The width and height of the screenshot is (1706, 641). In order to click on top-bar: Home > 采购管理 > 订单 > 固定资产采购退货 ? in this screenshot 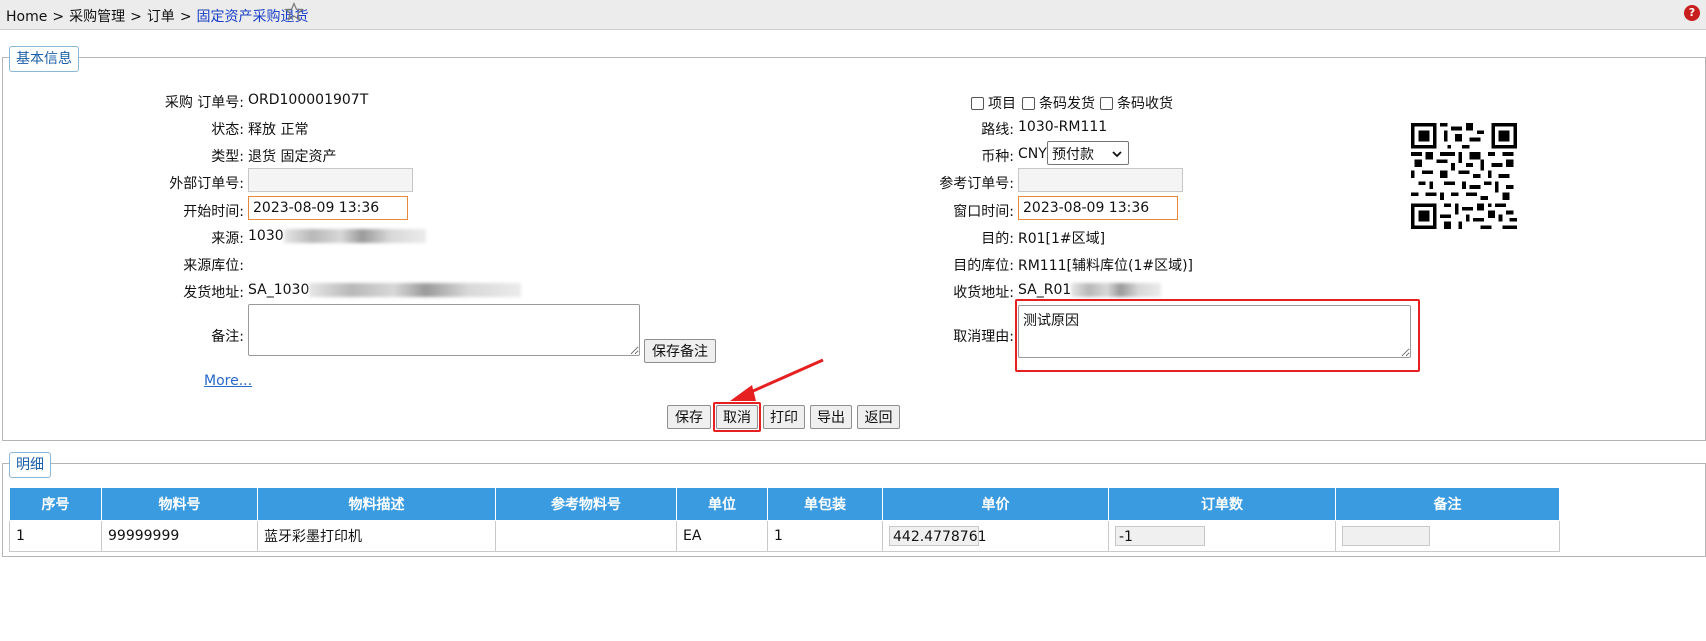, I will do `click(853, 15)`.